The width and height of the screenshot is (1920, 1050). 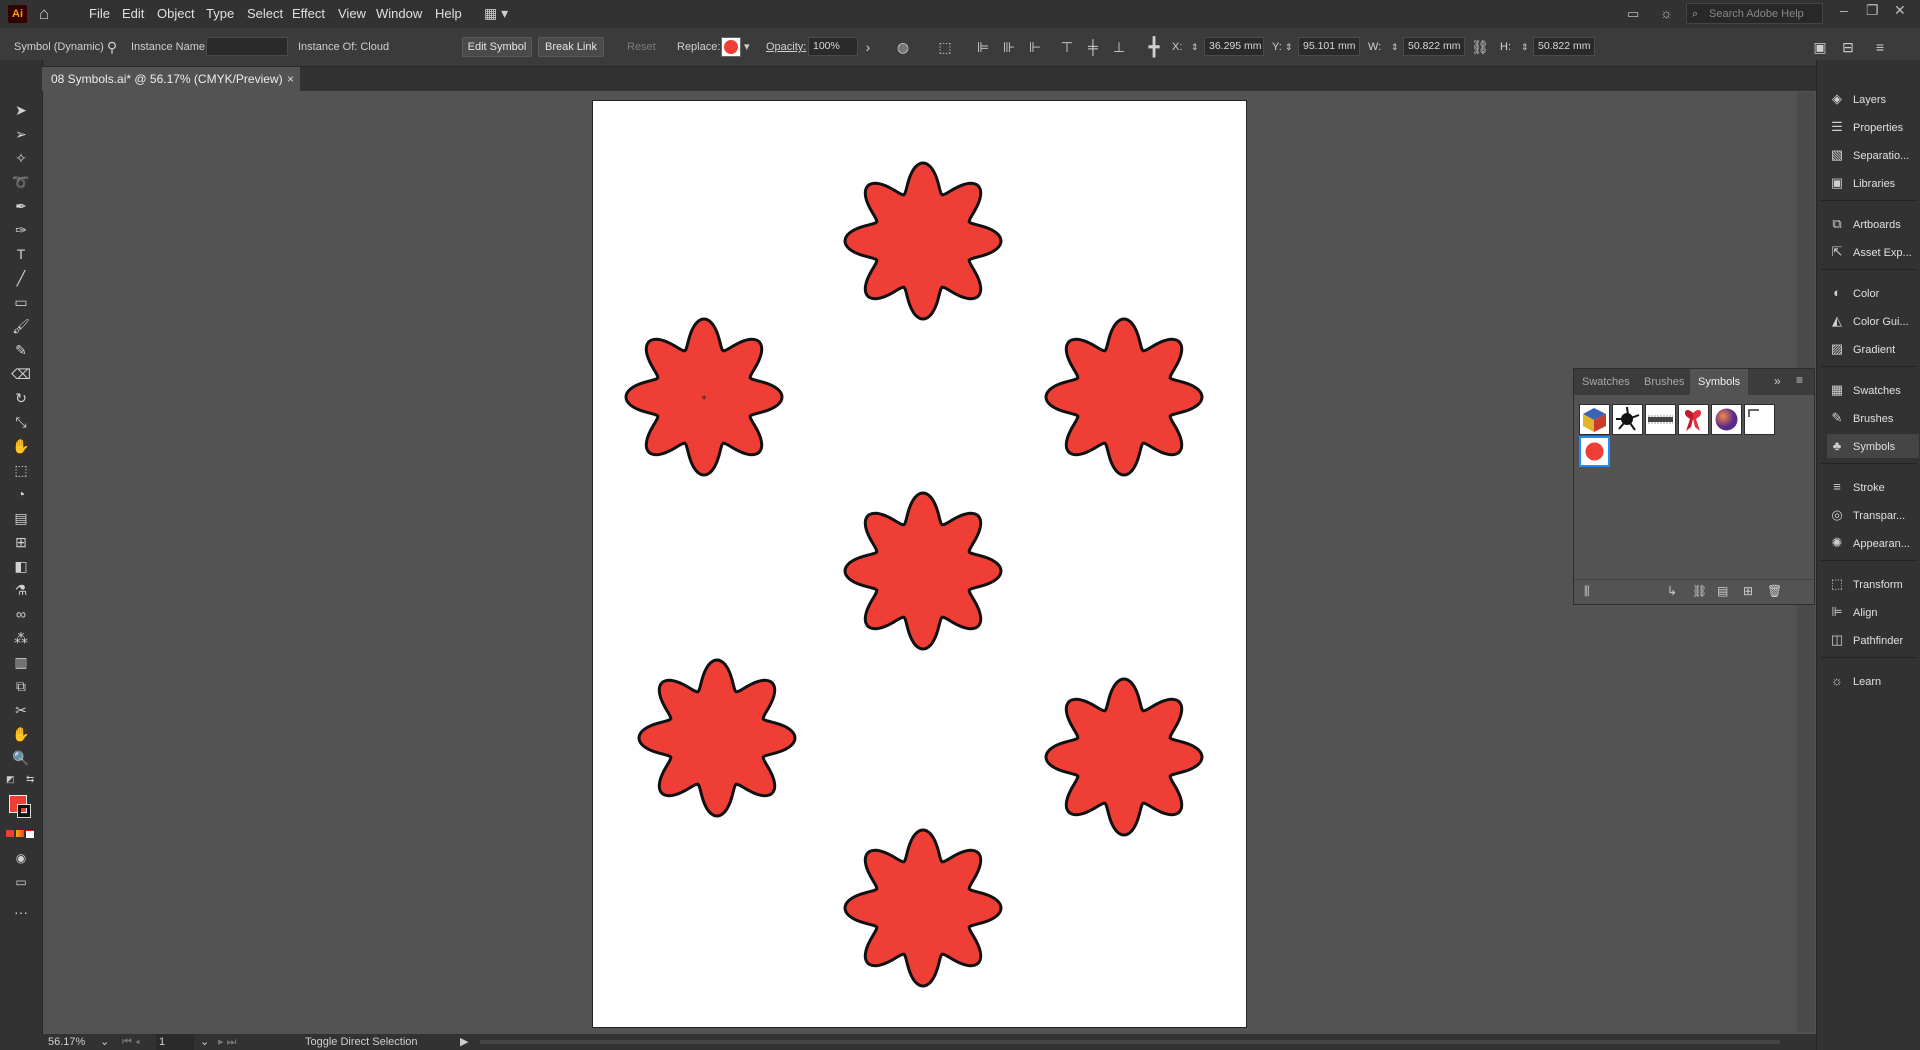 I want to click on x-stepper-icon: ⇕, so click(x=1195, y=47).